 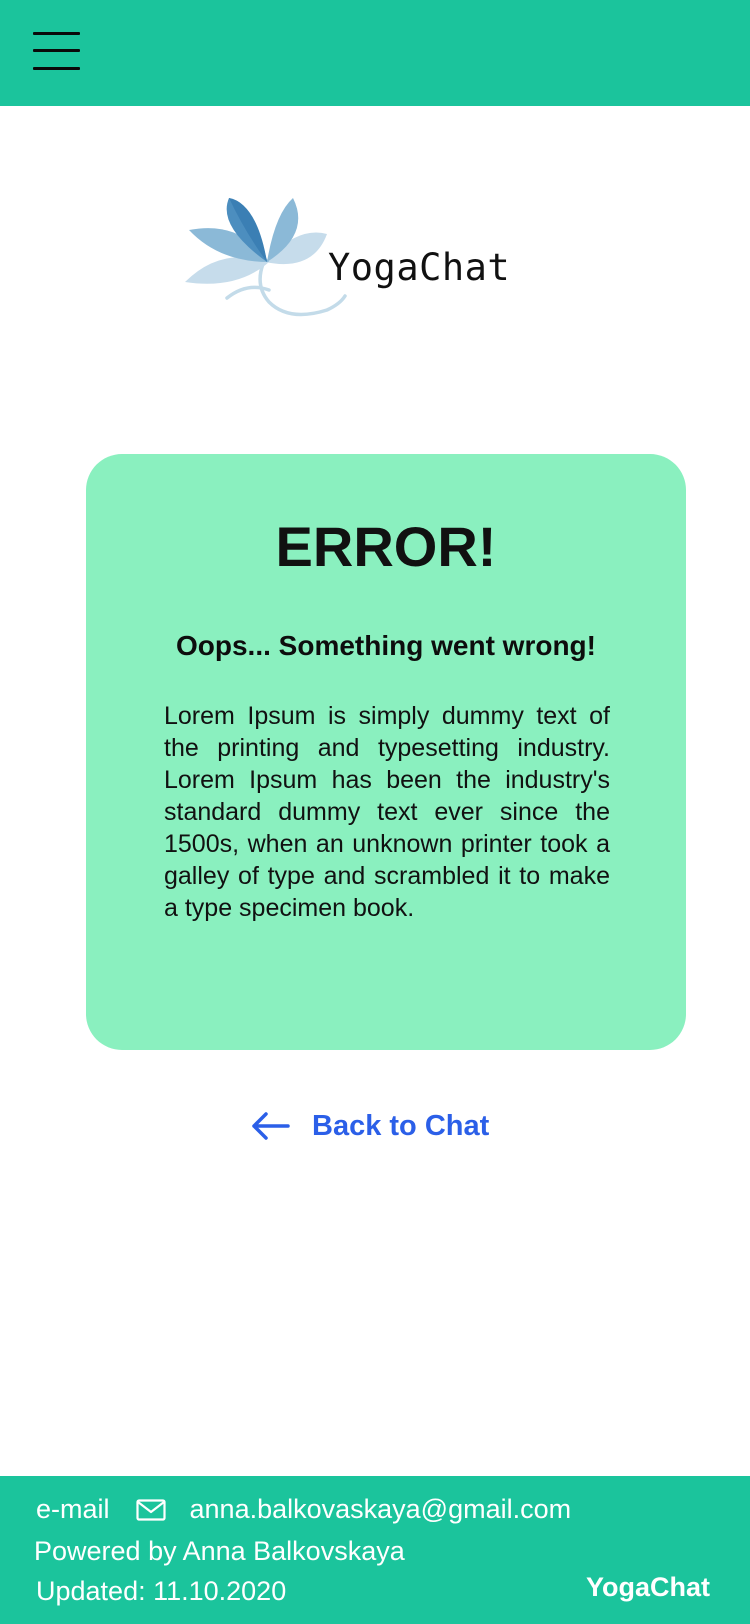 What do you see at coordinates (73, 1509) in the screenshot?
I see `email-label: e-mail` at bounding box center [73, 1509].